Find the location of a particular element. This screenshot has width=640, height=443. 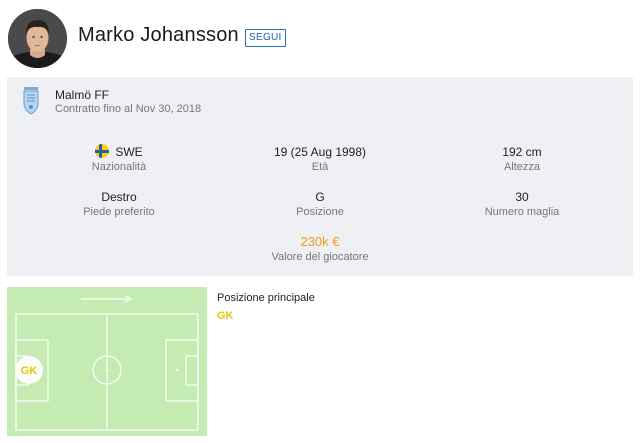

height-value: 192 cm is located at coordinates (522, 152).